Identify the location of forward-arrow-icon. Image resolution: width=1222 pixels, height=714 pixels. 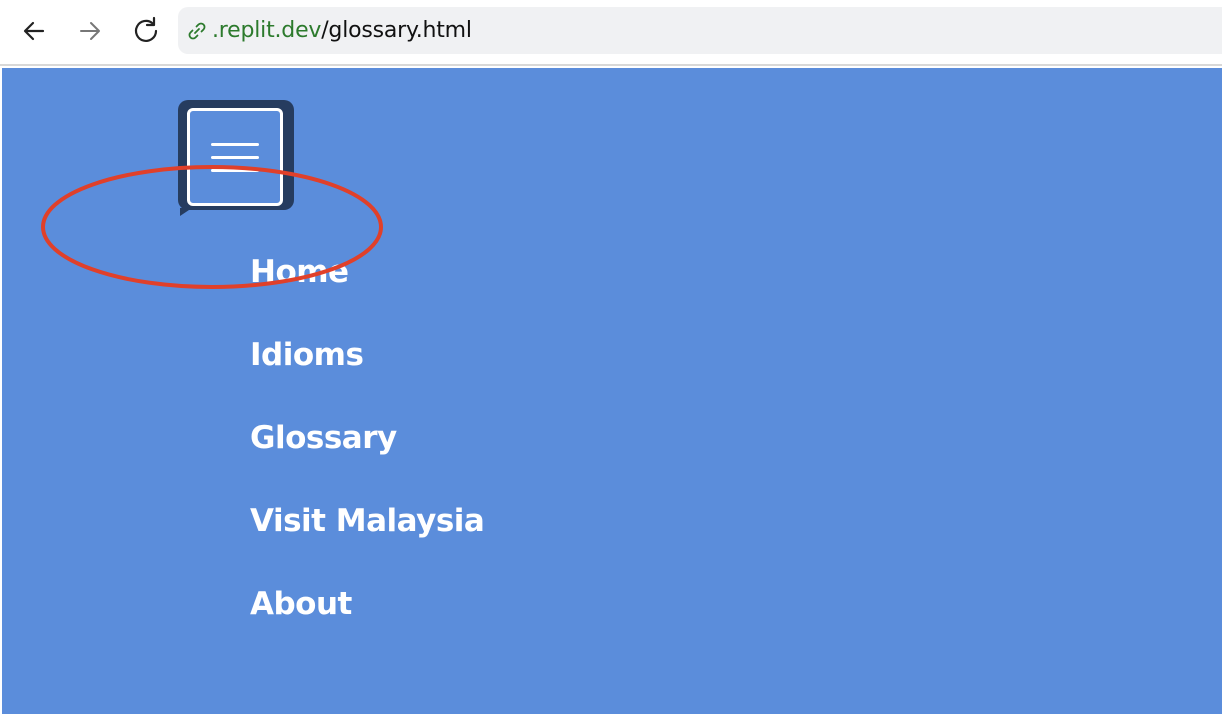
(90, 31).